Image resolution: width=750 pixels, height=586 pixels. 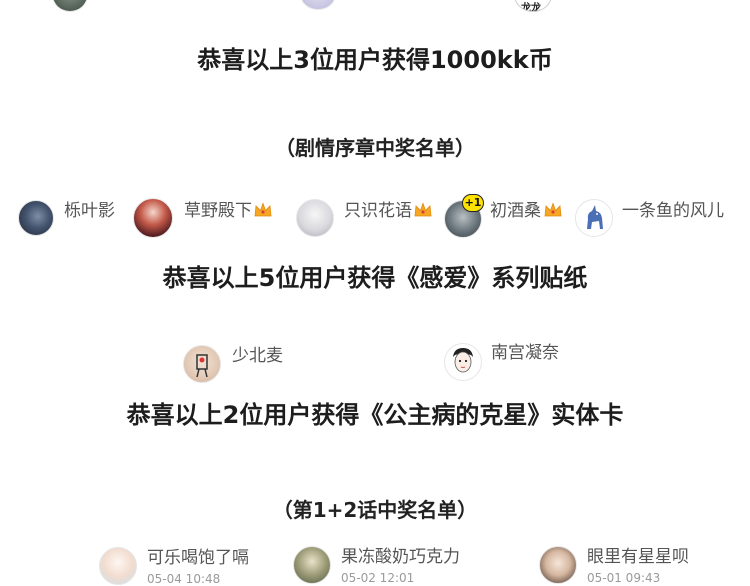 What do you see at coordinates (515, 211) in the screenshot?
I see `username: 初酒桑` at bounding box center [515, 211].